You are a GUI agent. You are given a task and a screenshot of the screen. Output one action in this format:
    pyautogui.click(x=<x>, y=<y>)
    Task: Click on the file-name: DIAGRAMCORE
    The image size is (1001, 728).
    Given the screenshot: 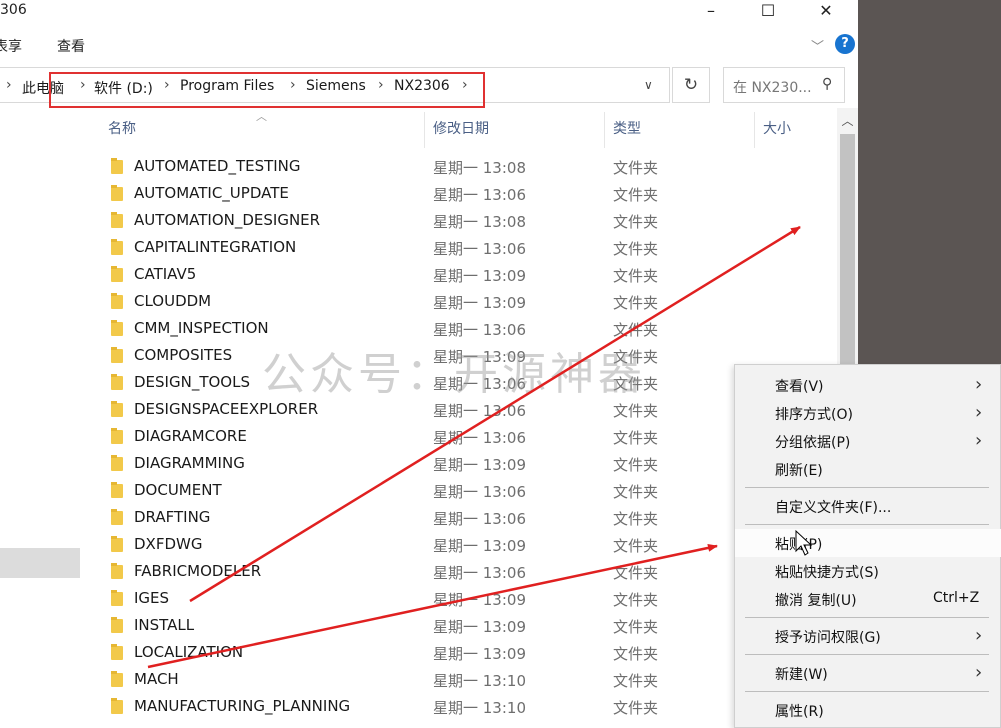 What is the action you would take?
    pyautogui.click(x=190, y=436)
    